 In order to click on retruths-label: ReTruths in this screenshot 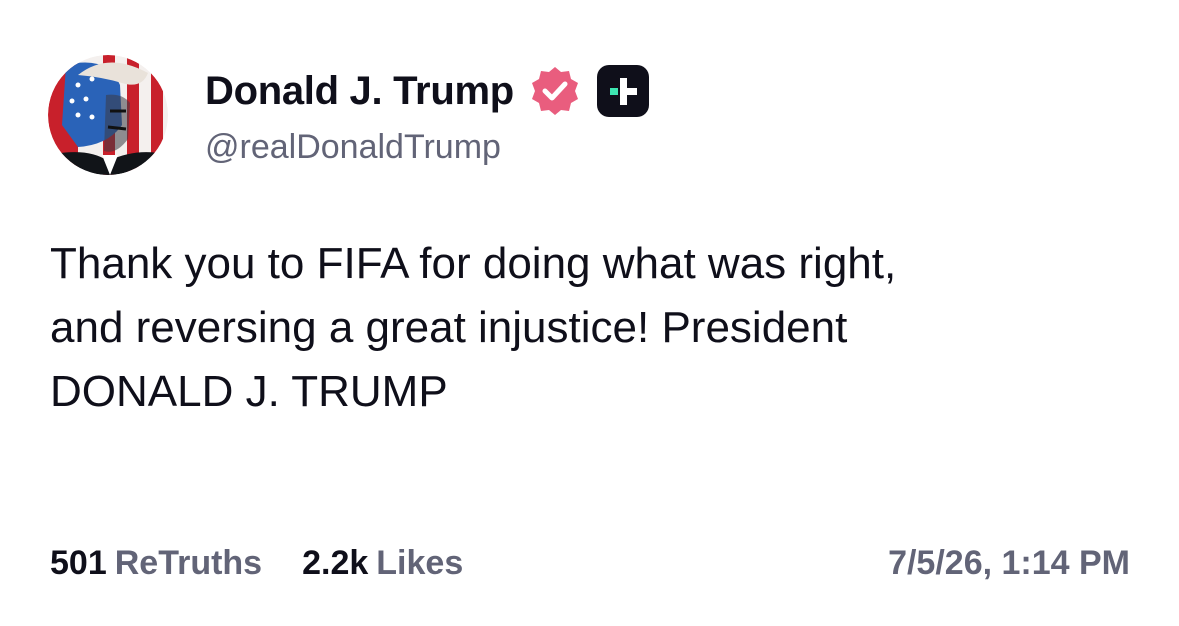, I will do `click(188, 562)`.